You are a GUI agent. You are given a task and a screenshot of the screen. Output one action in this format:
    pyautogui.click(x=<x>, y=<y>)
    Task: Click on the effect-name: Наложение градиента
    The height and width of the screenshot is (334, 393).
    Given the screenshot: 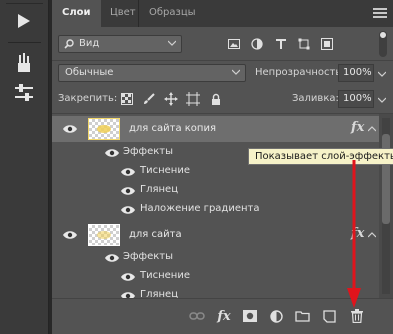 What is the action you would take?
    pyautogui.click(x=200, y=208)
    